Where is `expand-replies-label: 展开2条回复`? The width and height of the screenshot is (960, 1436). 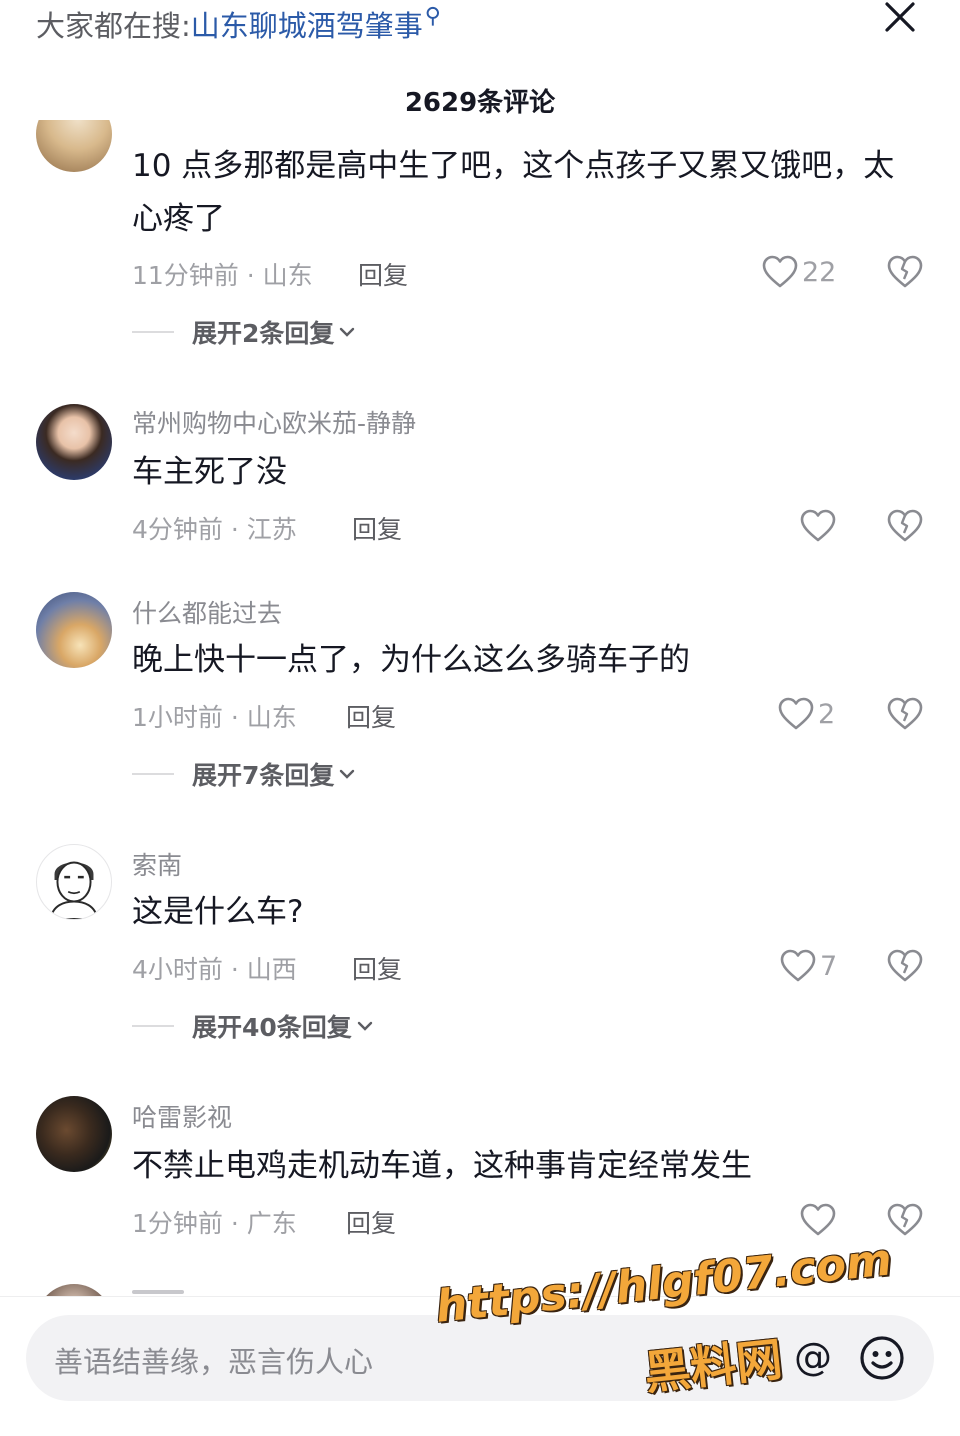
expand-replies-label: 展开2条回复 is located at coordinates (263, 333).